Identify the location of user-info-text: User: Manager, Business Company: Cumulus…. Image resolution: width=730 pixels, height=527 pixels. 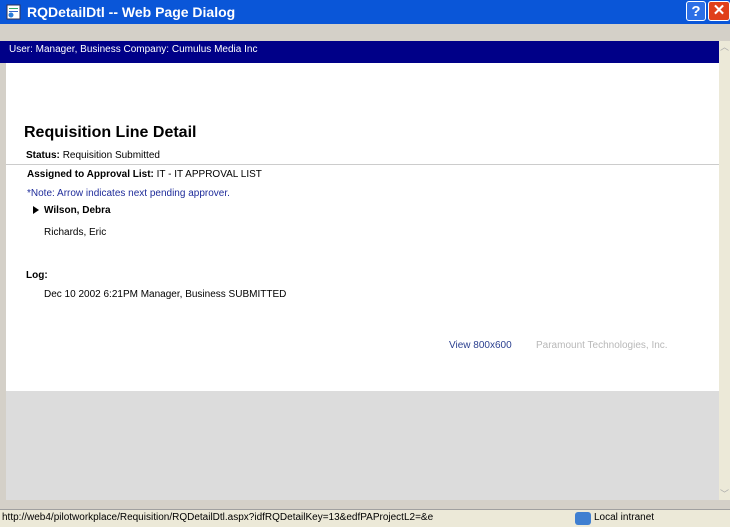
(133, 49).